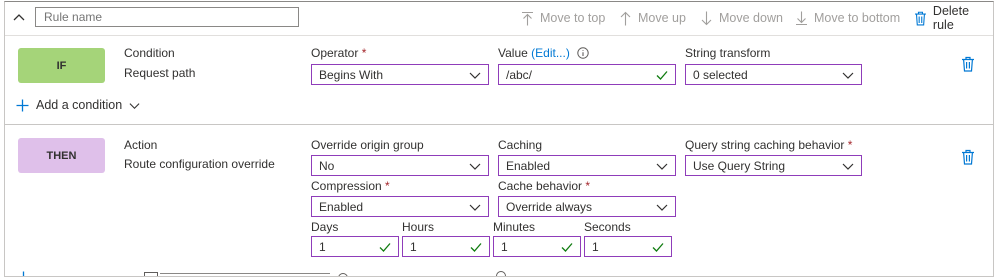  I want to click on string-transform-dropdown: 0 selected, so click(773, 74).